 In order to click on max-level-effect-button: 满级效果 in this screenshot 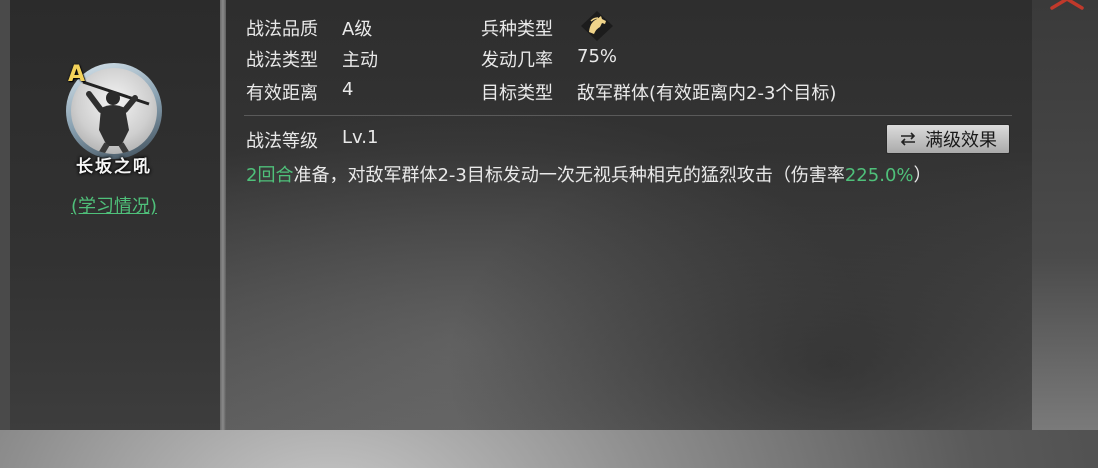, I will do `click(948, 139)`.